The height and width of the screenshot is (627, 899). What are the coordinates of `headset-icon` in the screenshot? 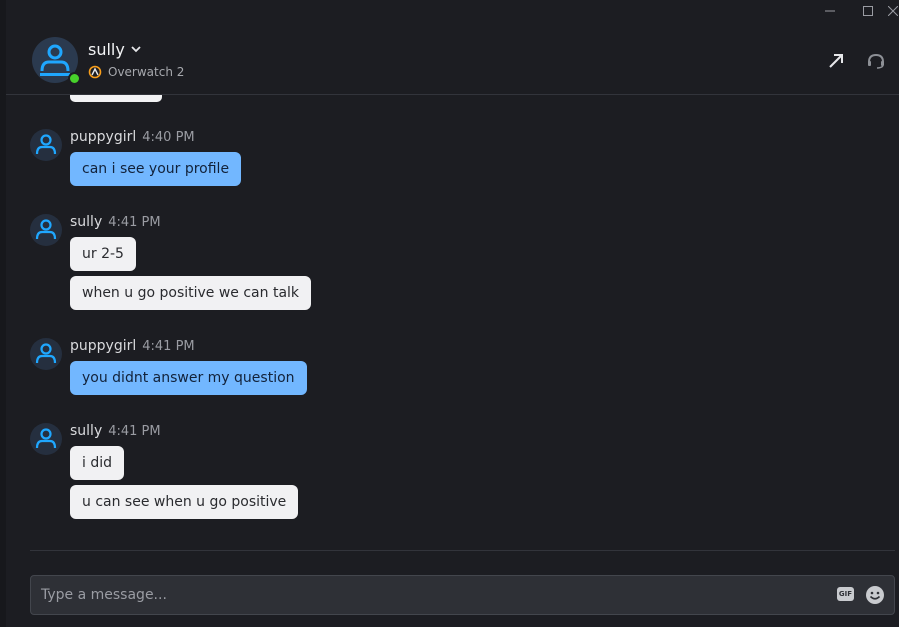 It's located at (876, 61).